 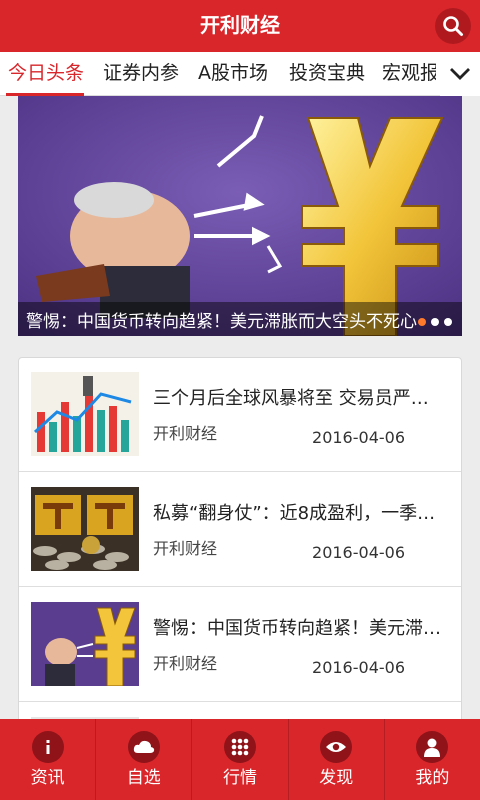 What do you see at coordinates (336, 778) in the screenshot?
I see `nav-label: 发现` at bounding box center [336, 778].